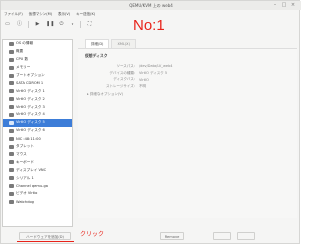 This screenshot has width=320, height=245. I want to click on detail-key: ソースパス:, so click(125, 65).